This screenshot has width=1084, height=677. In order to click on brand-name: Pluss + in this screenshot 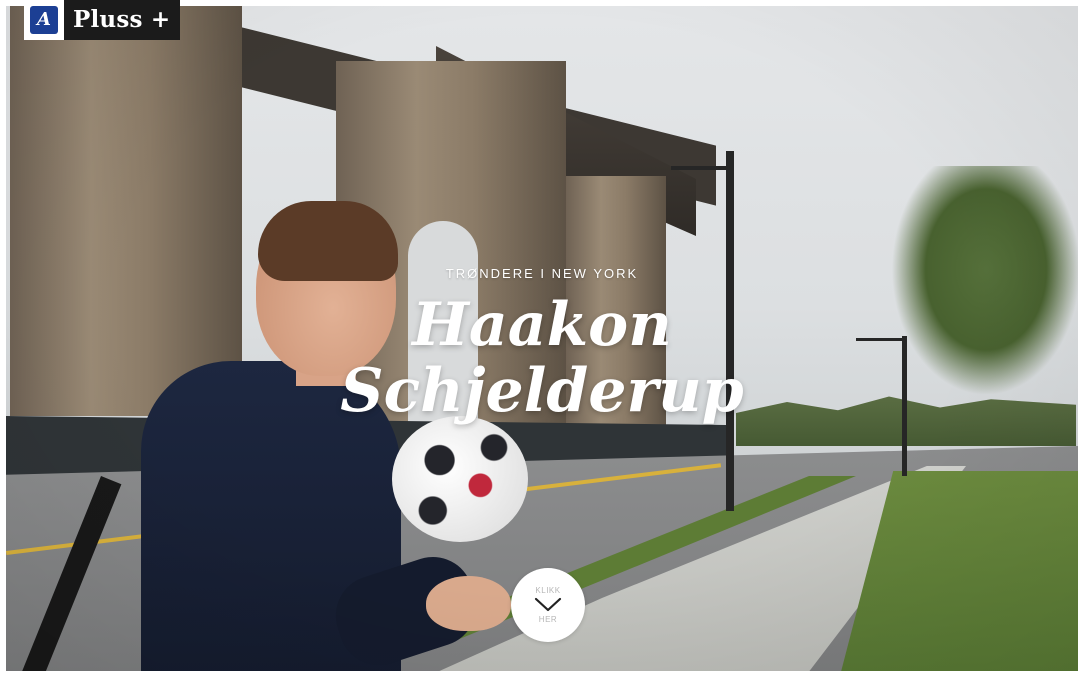, I will do `click(122, 20)`.